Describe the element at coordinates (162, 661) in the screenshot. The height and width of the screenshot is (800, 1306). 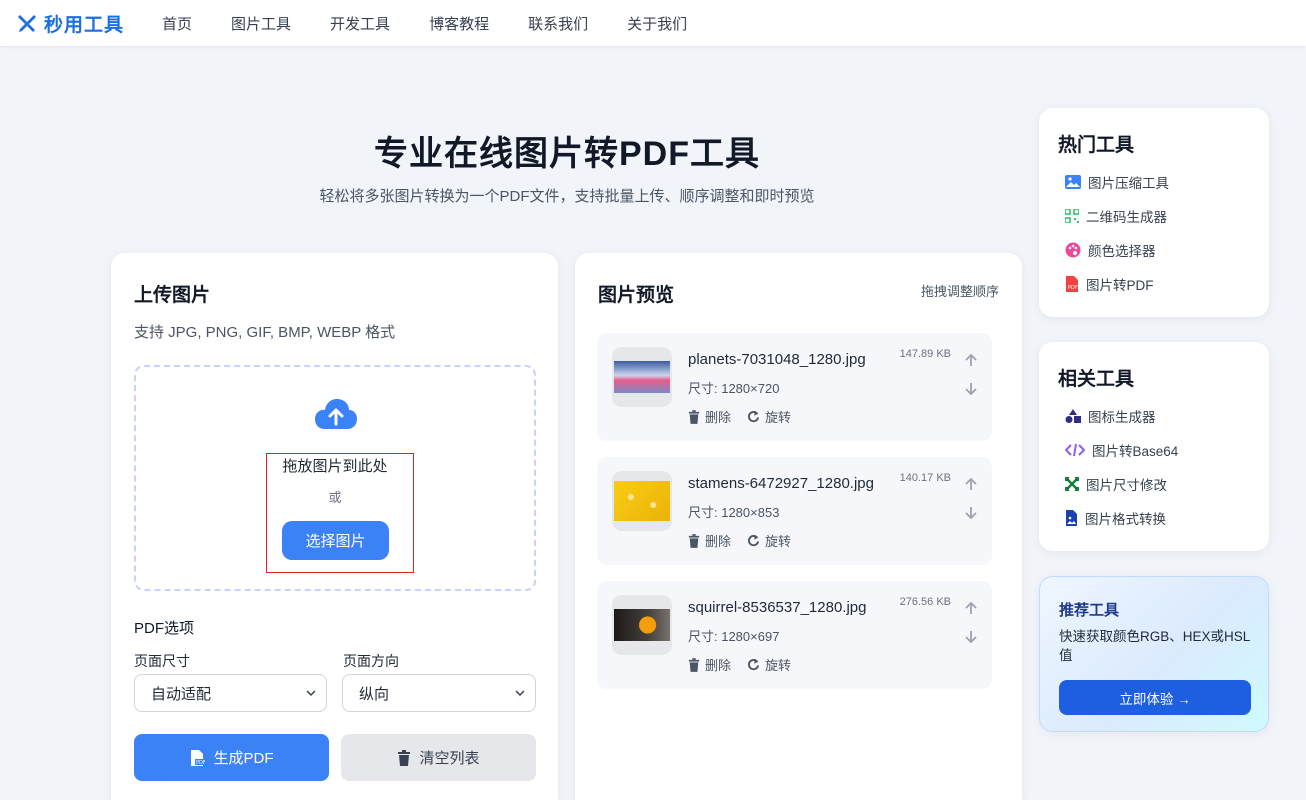
I see `page-size-label: 页面尺寸` at that location.